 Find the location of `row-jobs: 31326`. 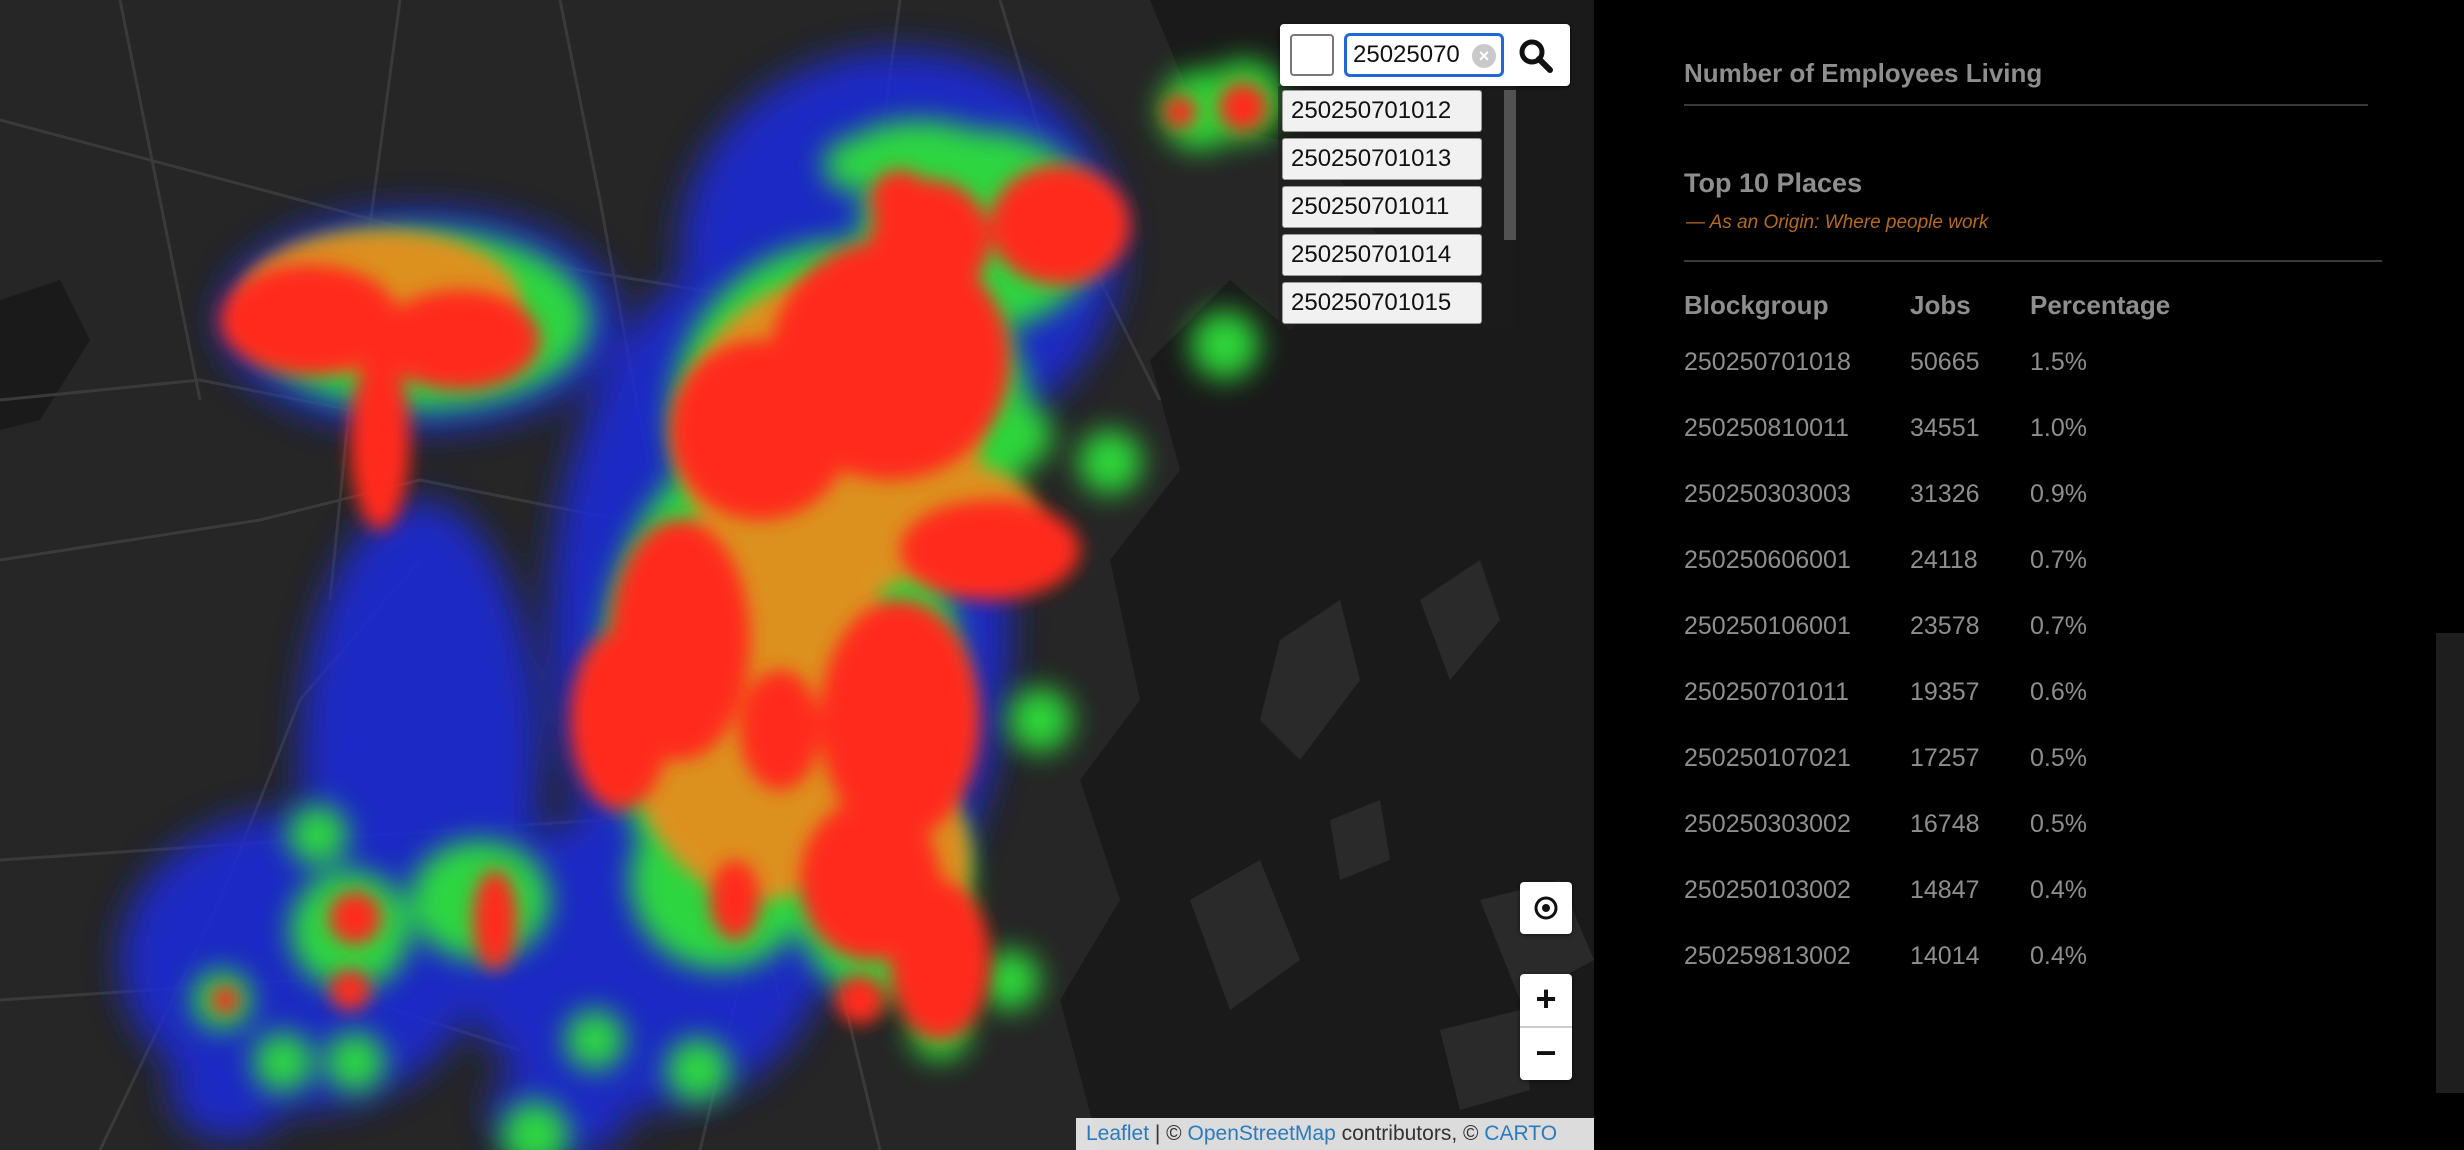

row-jobs: 31326 is located at coordinates (1945, 494).